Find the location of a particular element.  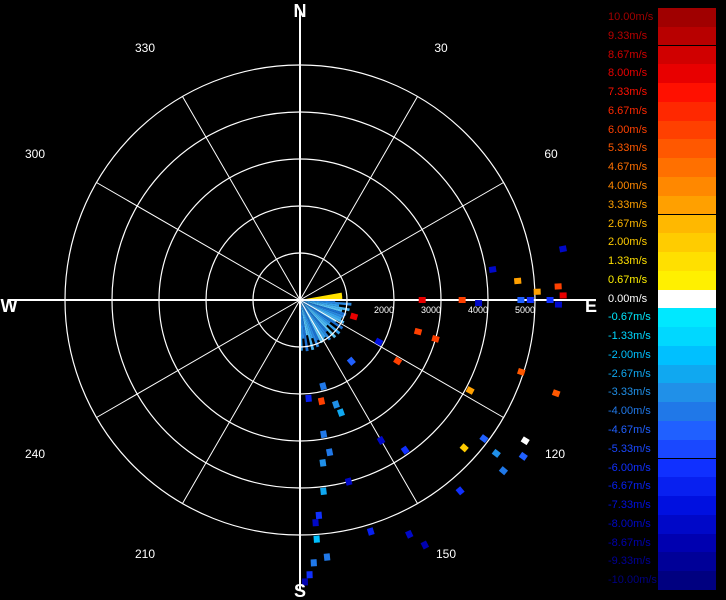

colorbar-entry: 8.00m/s is located at coordinates (661, 73).